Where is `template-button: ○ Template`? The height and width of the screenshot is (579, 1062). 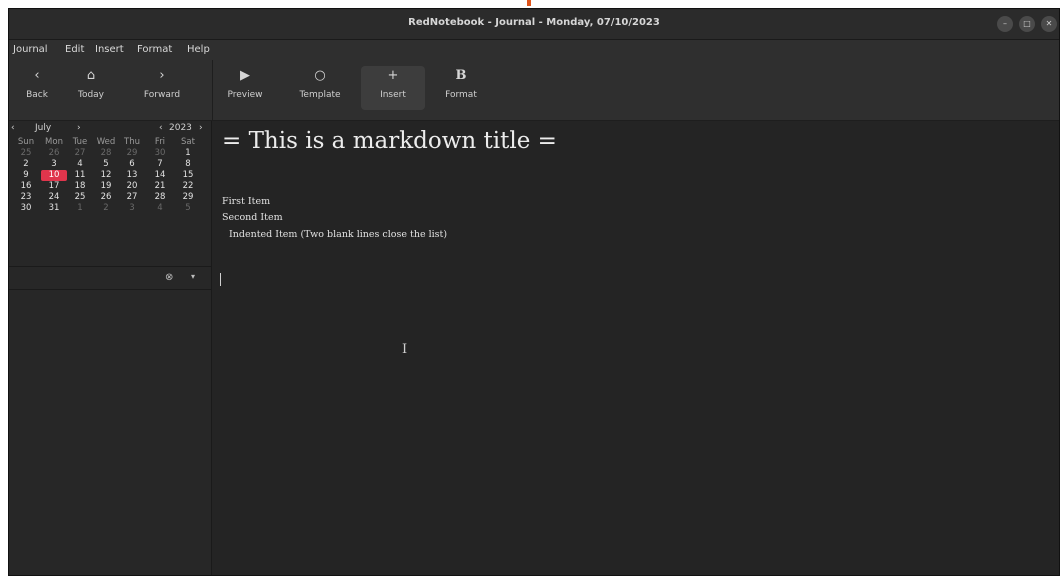
template-button: ○ Template is located at coordinates (320, 88).